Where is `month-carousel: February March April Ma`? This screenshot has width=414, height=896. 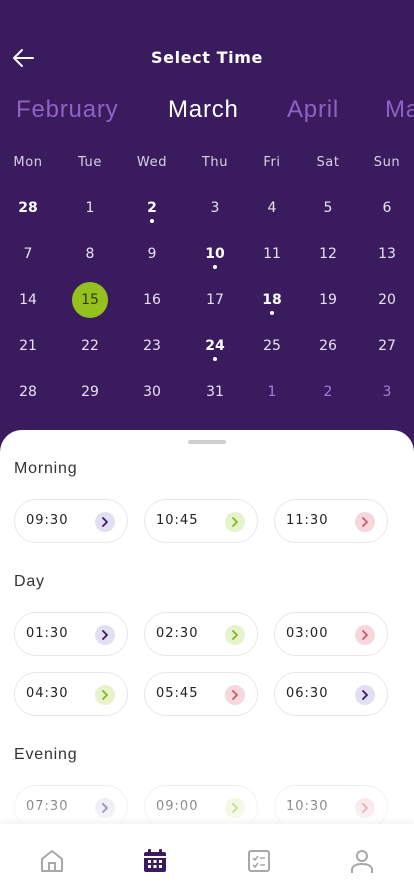 month-carousel: February March April Ma is located at coordinates (207, 113).